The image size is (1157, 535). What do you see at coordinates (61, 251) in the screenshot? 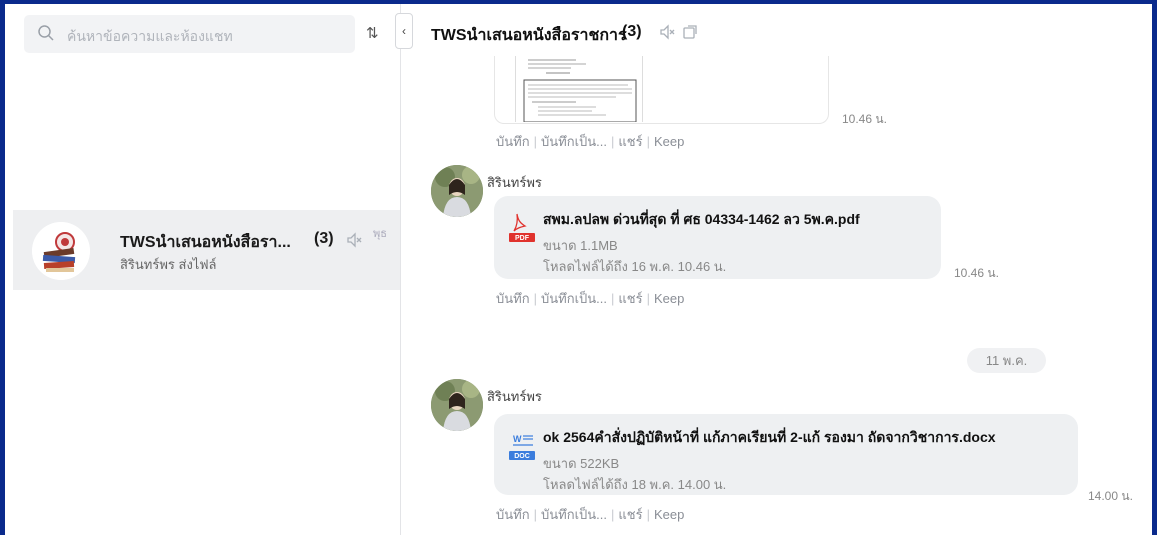
I see `group-avatar` at bounding box center [61, 251].